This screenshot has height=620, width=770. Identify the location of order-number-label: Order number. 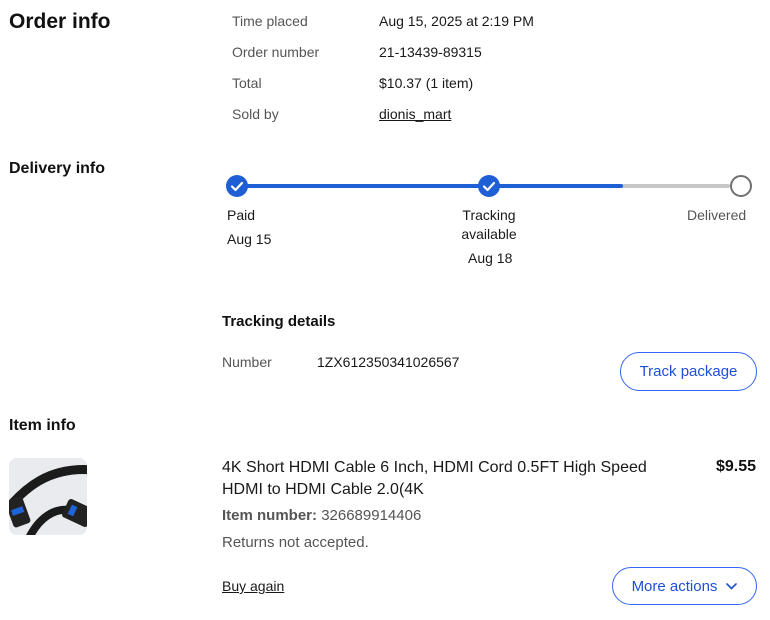
(276, 52).